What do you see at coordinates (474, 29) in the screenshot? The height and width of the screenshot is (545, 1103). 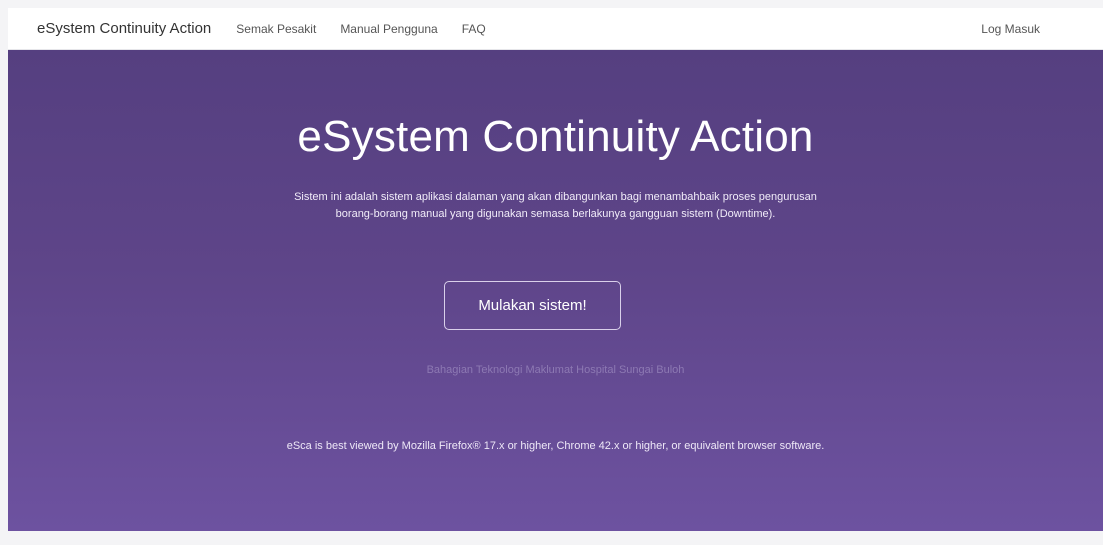 I see `nav-link-faq: FAQ` at bounding box center [474, 29].